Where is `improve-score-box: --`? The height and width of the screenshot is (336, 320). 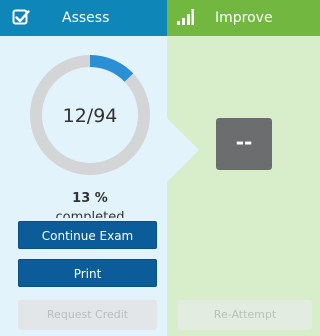 improve-score-box: -- is located at coordinates (244, 144).